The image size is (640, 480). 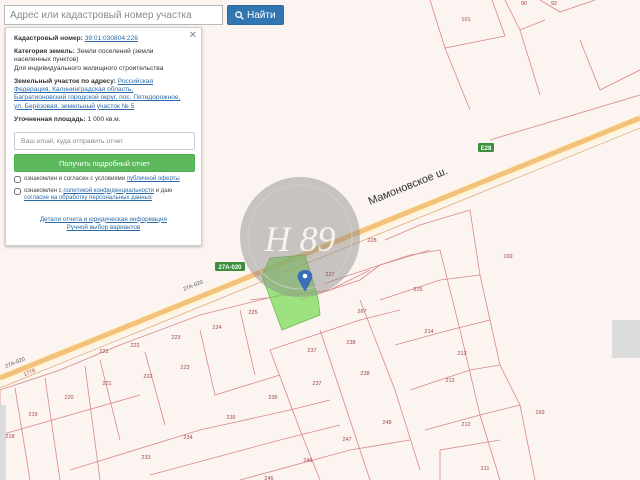 What do you see at coordinates (268, 478) in the screenshot?
I see `parcel-number: 245` at bounding box center [268, 478].